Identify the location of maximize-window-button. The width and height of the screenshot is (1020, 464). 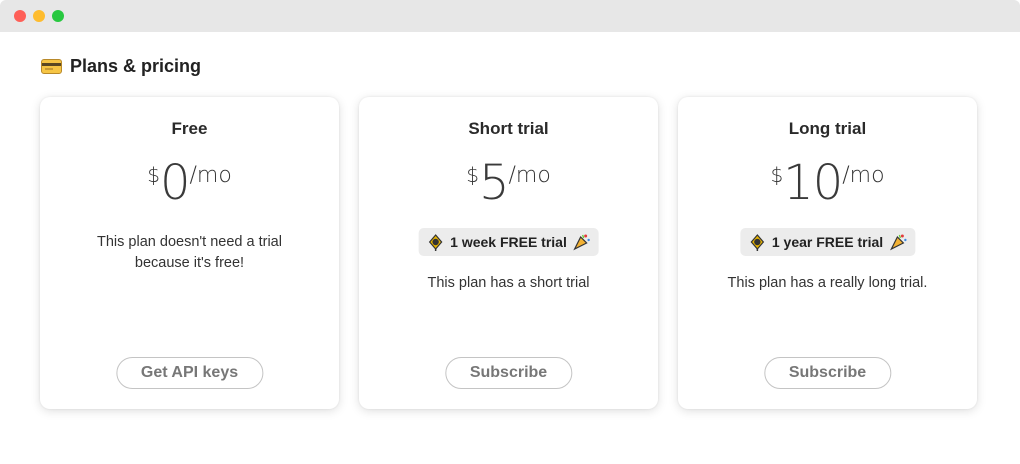
(58, 16).